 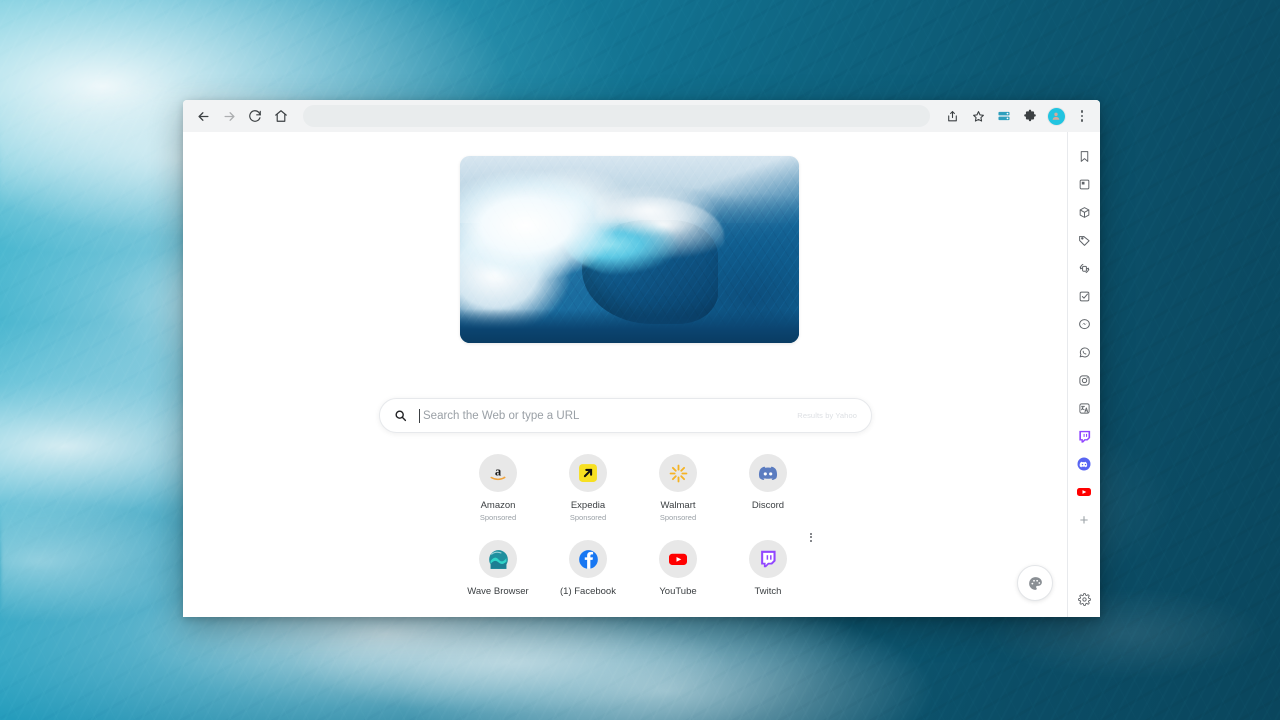 I want to click on browser-menu-button, so click(x=1082, y=116).